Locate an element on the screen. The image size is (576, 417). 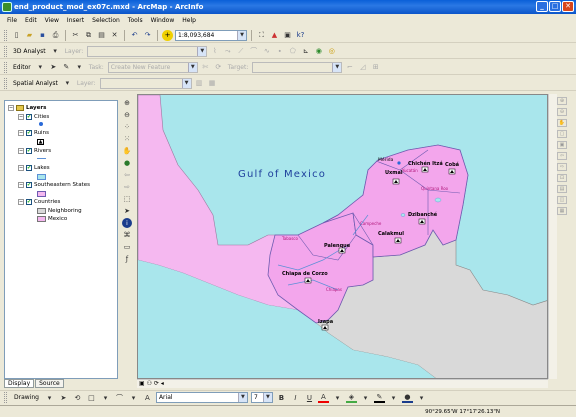
measure-ruler-icon: ▭ is located at coordinates (127, 247).